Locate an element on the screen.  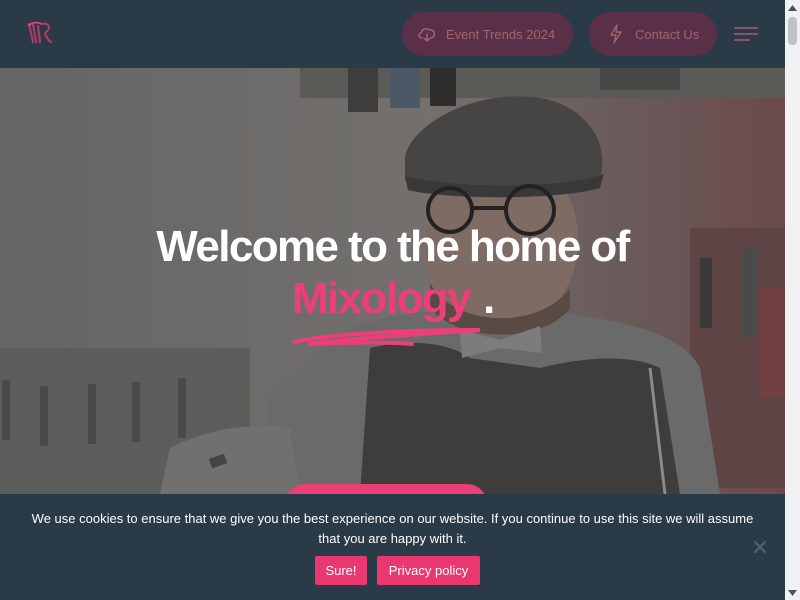
page-scrollbar is located at coordinates (792, 300).